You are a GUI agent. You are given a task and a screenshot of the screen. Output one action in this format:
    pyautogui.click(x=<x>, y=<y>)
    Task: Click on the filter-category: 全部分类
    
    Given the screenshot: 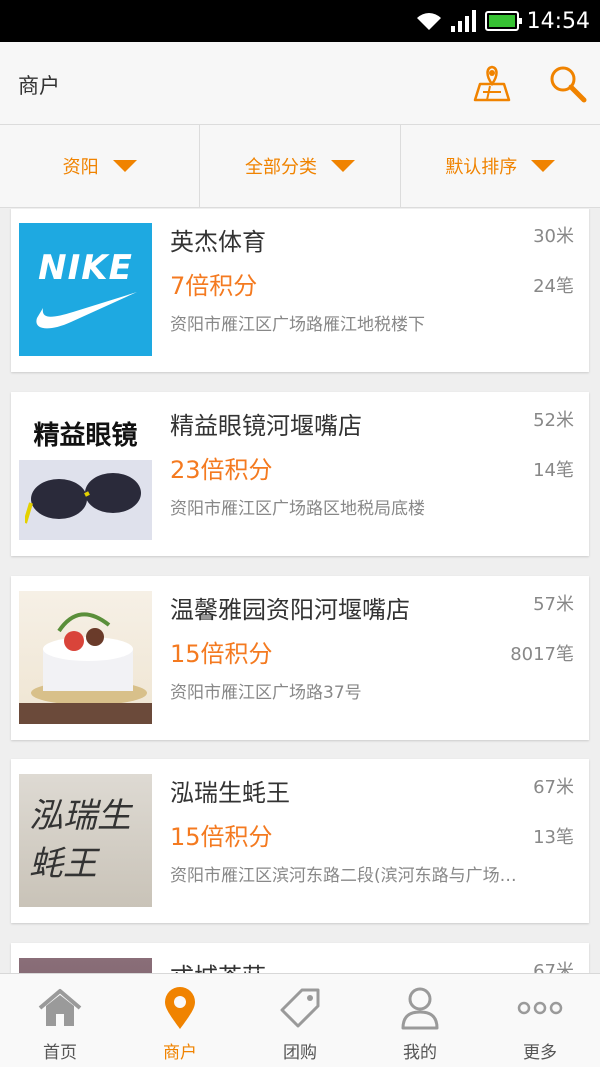 What is the action you would take?
    pyautogui.click(x=300, y=166)
    